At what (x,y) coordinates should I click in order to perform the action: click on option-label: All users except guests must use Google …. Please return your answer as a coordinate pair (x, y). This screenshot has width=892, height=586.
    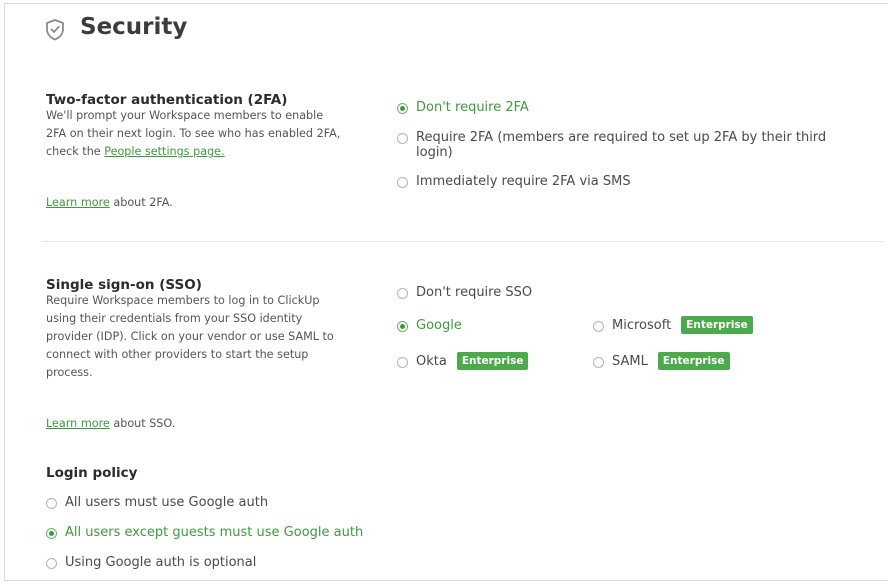
    Looking at the image, I should click on (214, 532).